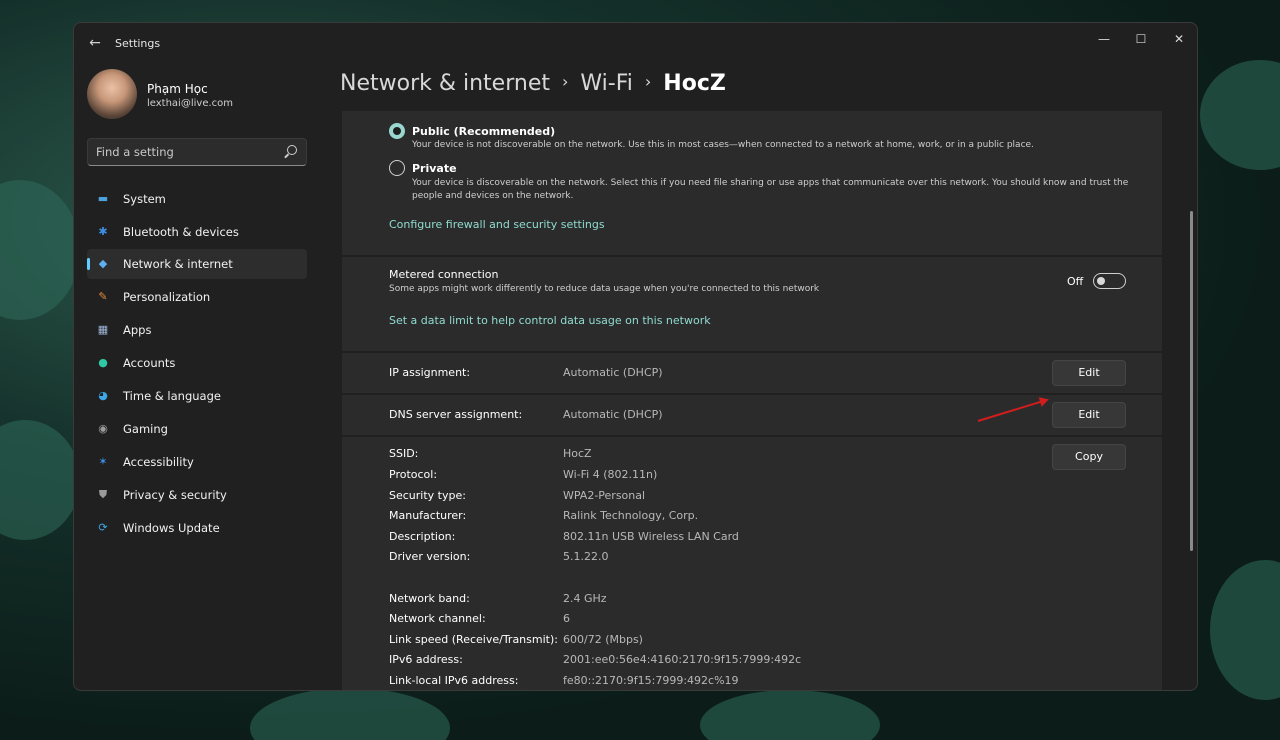 This screenshot has height=740, width=1280. I want to click on breadcrumb-wifi: Wi-Fi, so click(606, 83).